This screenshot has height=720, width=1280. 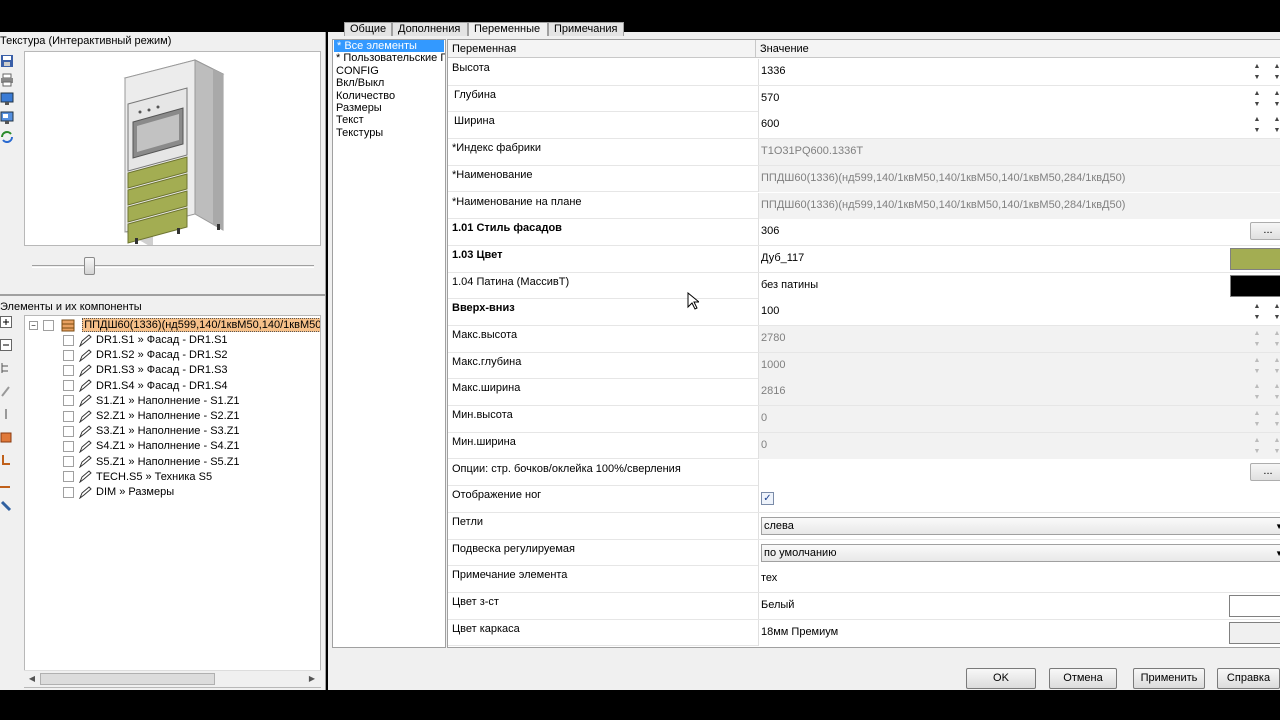 What do you see at coordinates (430, 29) in the screenshot?
I see `tab-additions: Дополнения` at bounding box center [430, 29].